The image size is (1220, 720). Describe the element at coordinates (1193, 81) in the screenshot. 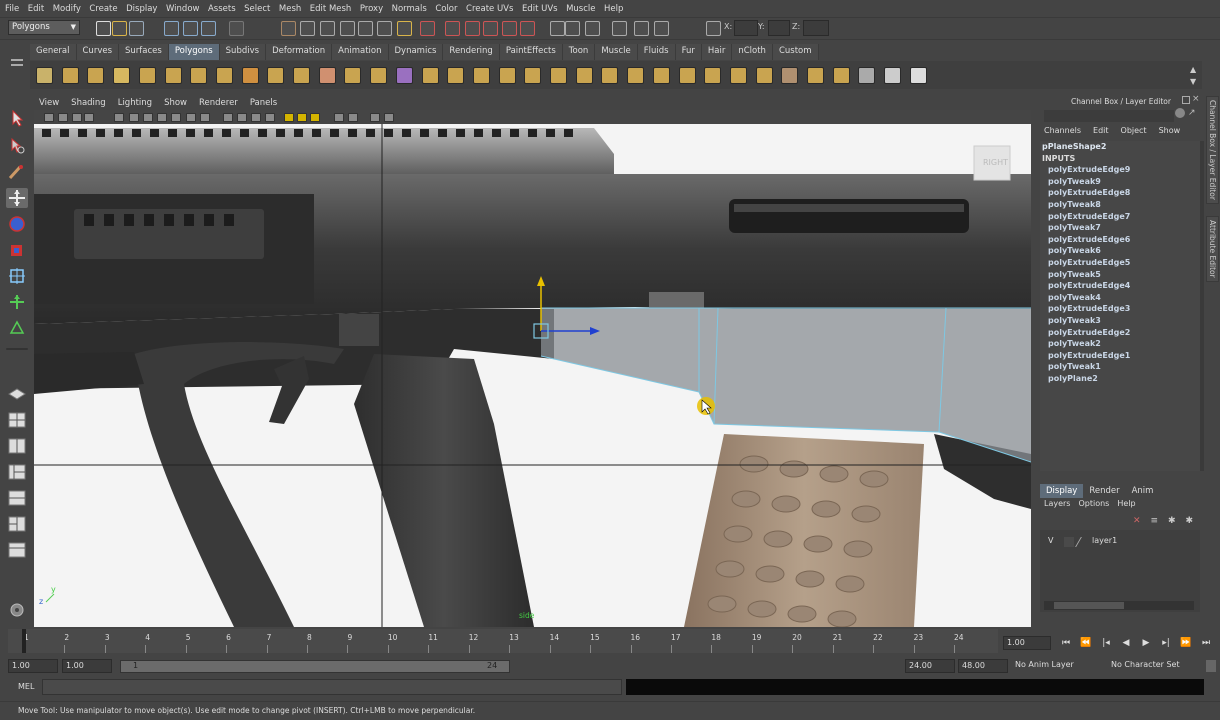

I see `shelf-scroll-down-icon: ▼` at that location.